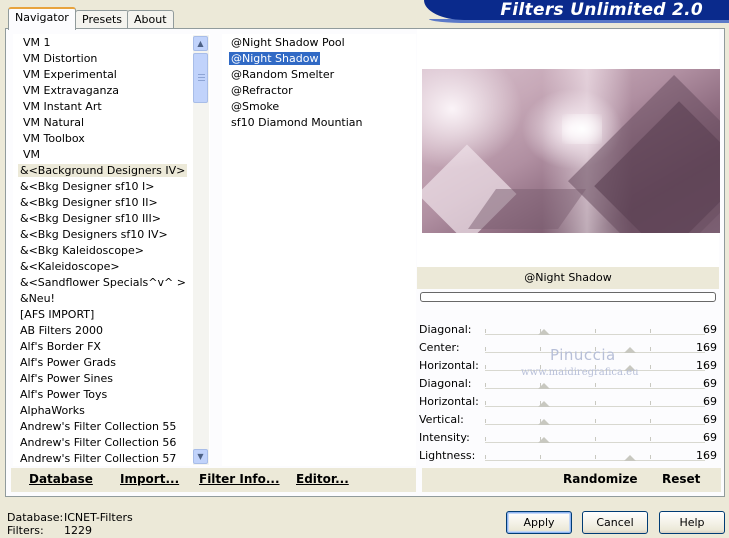 Image resolution: width=729 pixels, height=538 pixels. What do you see at coordinates (111, 235) in the screenshot?
I see `category-item: &<Bkg Designers sf10 IV>` at bounding box center [111, 235].